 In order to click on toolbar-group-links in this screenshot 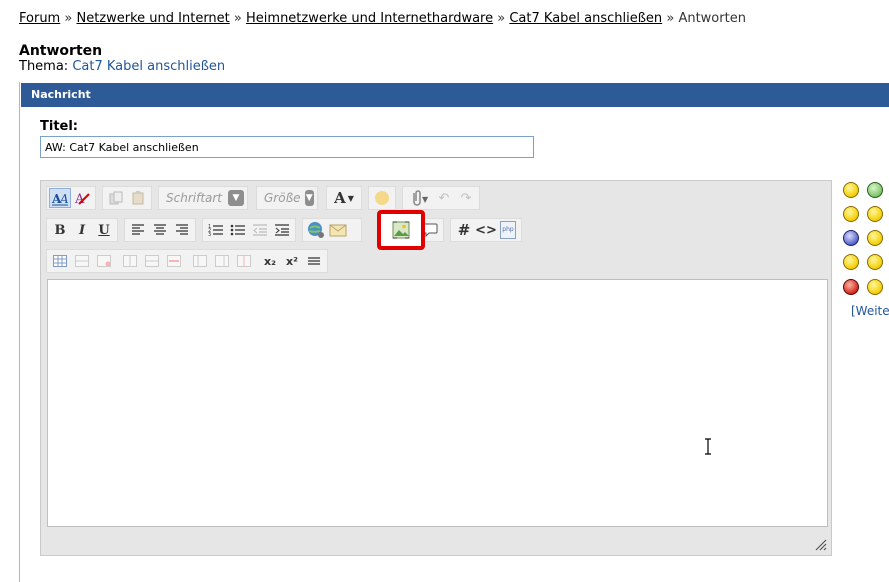, I will do `click(332, 230)`.